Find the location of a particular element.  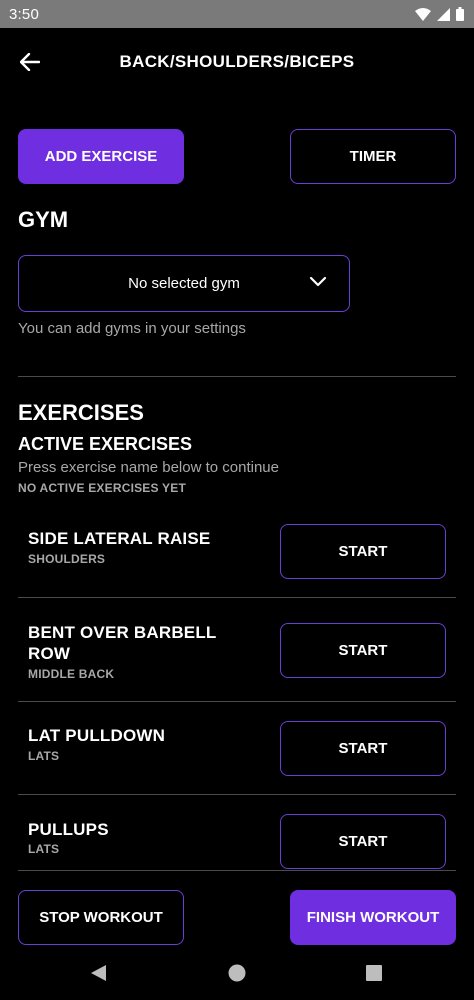

finish-workout-button: FINISH WORKOUT is located at coordinates (373, 917).